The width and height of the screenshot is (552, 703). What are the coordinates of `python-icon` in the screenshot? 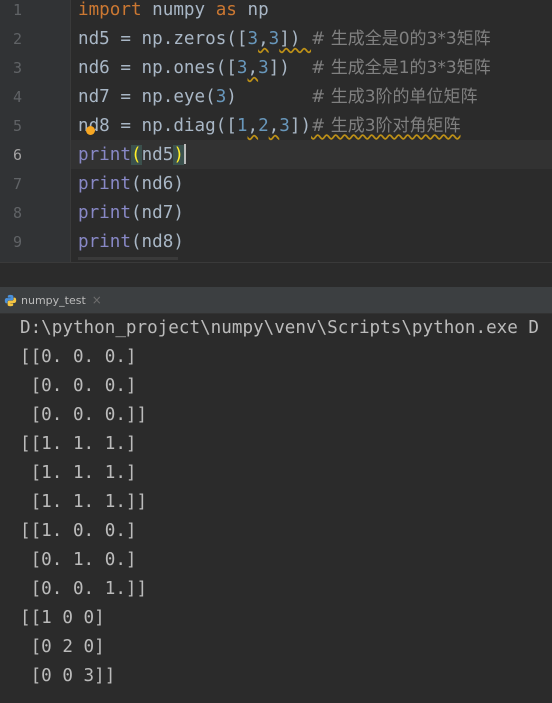 It's located at (10, 300).